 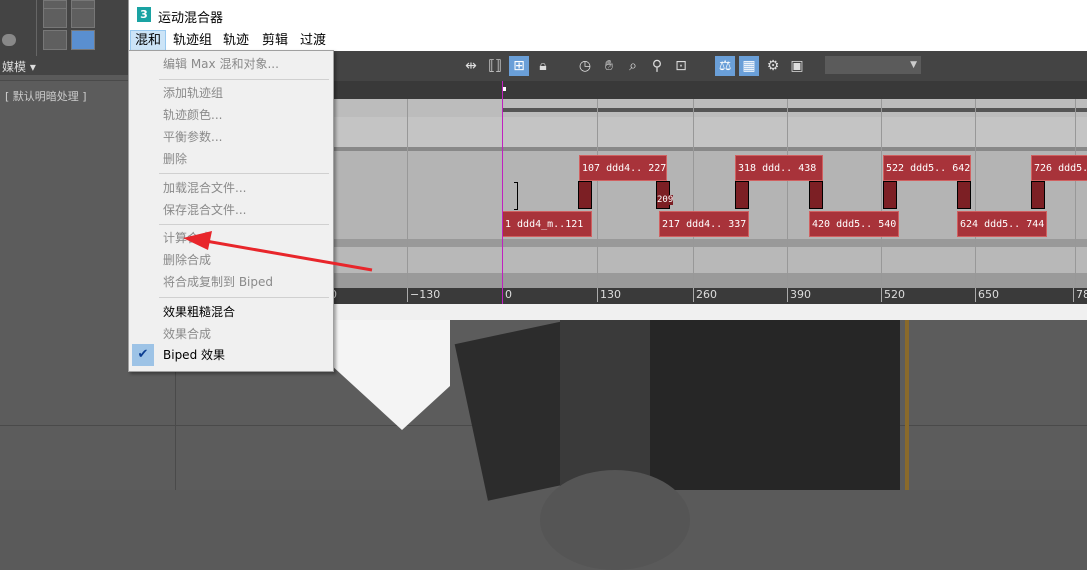 I want to click on record-icon, so click(x=9, y=40).